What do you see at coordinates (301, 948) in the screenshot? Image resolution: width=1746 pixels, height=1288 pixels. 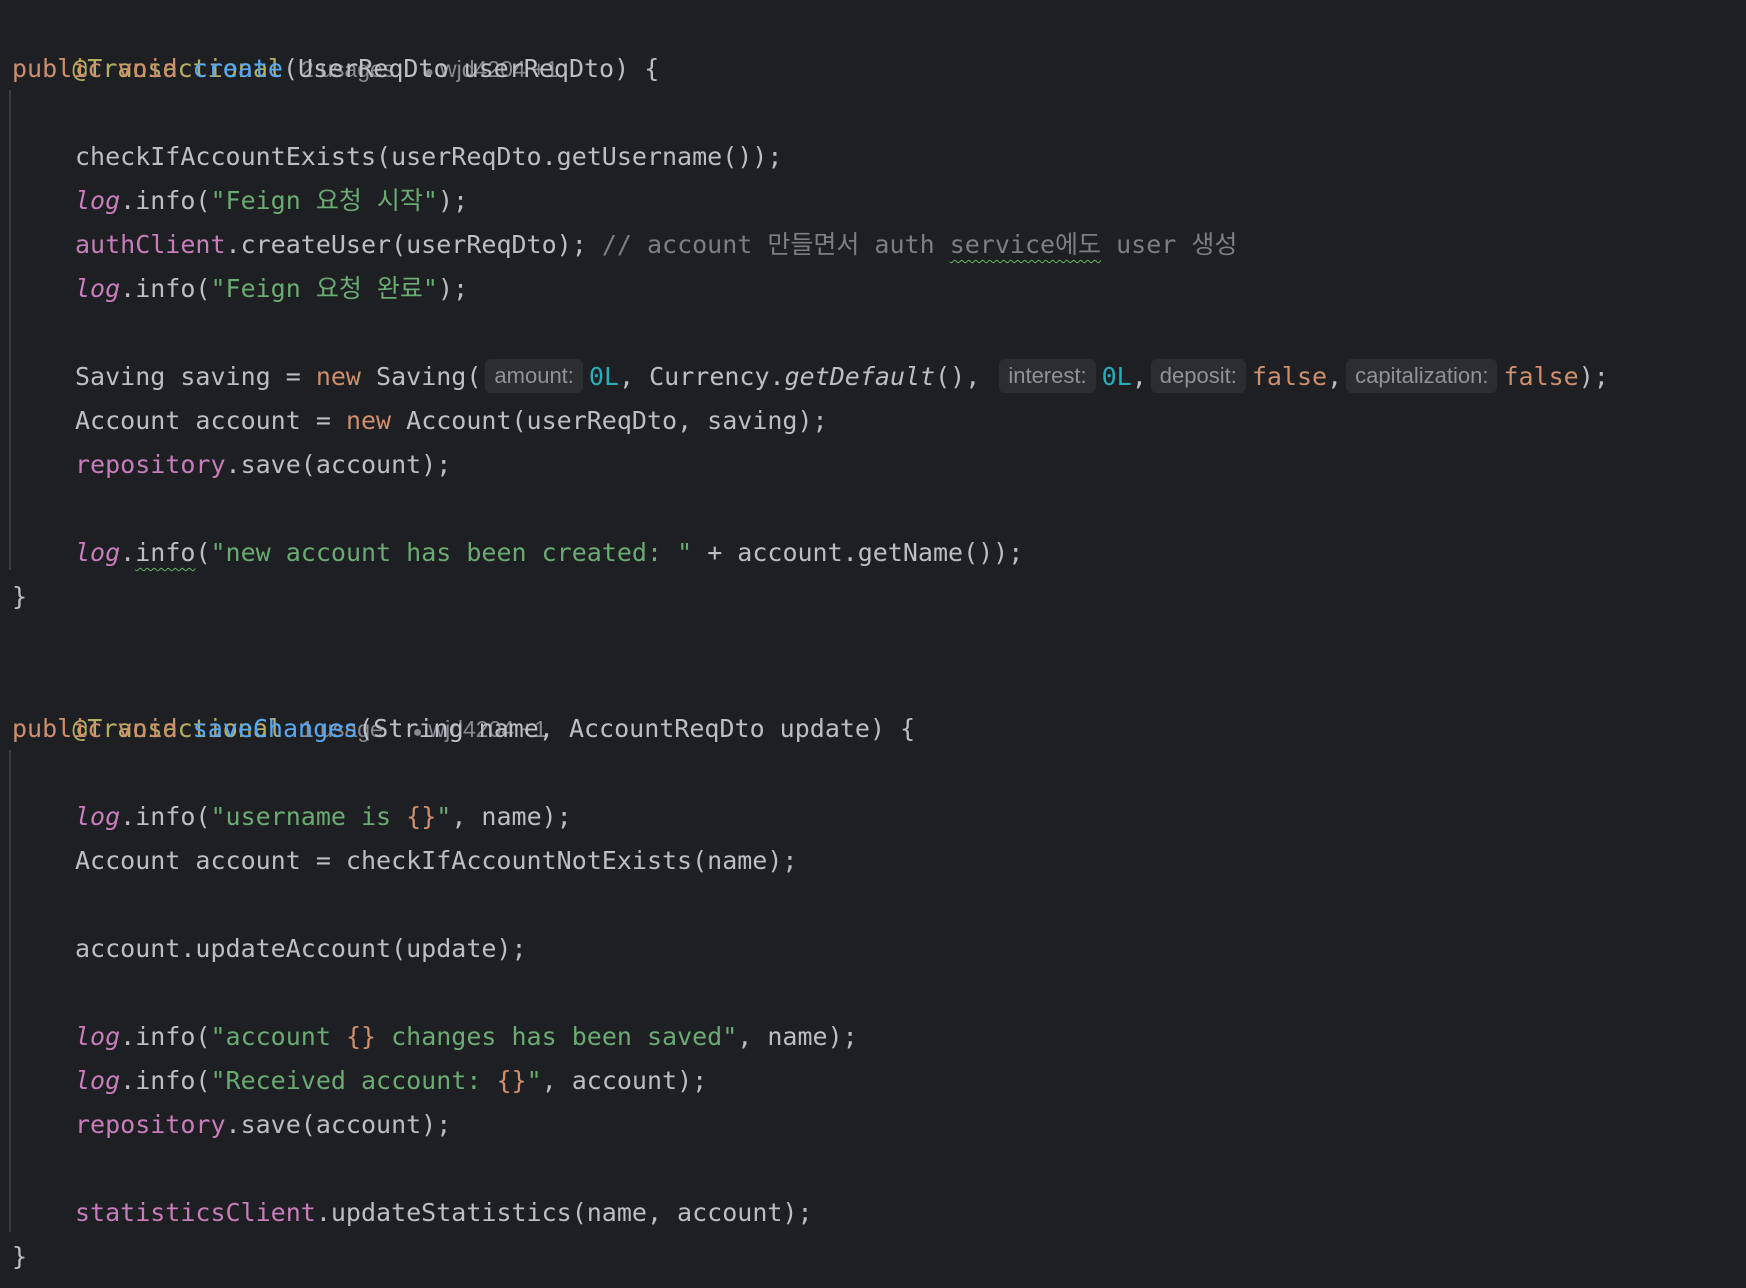 I see `statement: account.updateAccount(update);` at bounding box center [301, 948].